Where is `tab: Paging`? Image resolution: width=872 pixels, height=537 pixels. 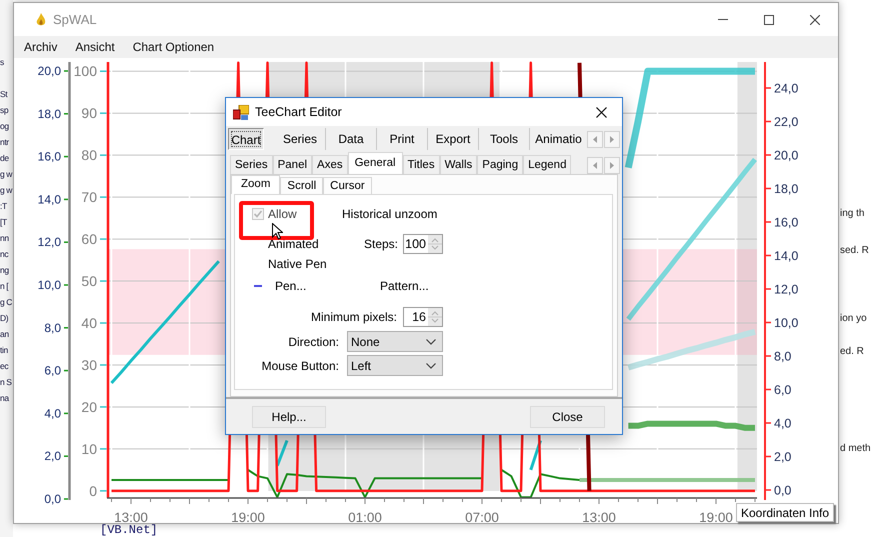 tab: Paging is located at coordinates (500, 164).